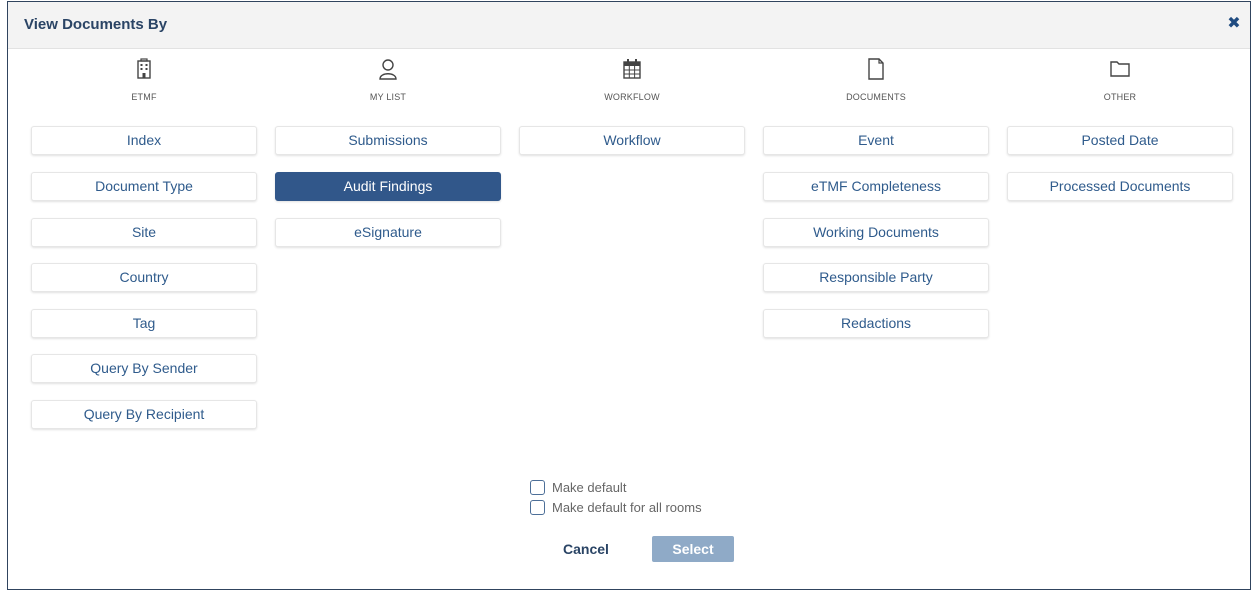 This screenshot has height=592, width=1251. I want to click on option-posted-date: Posted Date, so click(1120, 140).